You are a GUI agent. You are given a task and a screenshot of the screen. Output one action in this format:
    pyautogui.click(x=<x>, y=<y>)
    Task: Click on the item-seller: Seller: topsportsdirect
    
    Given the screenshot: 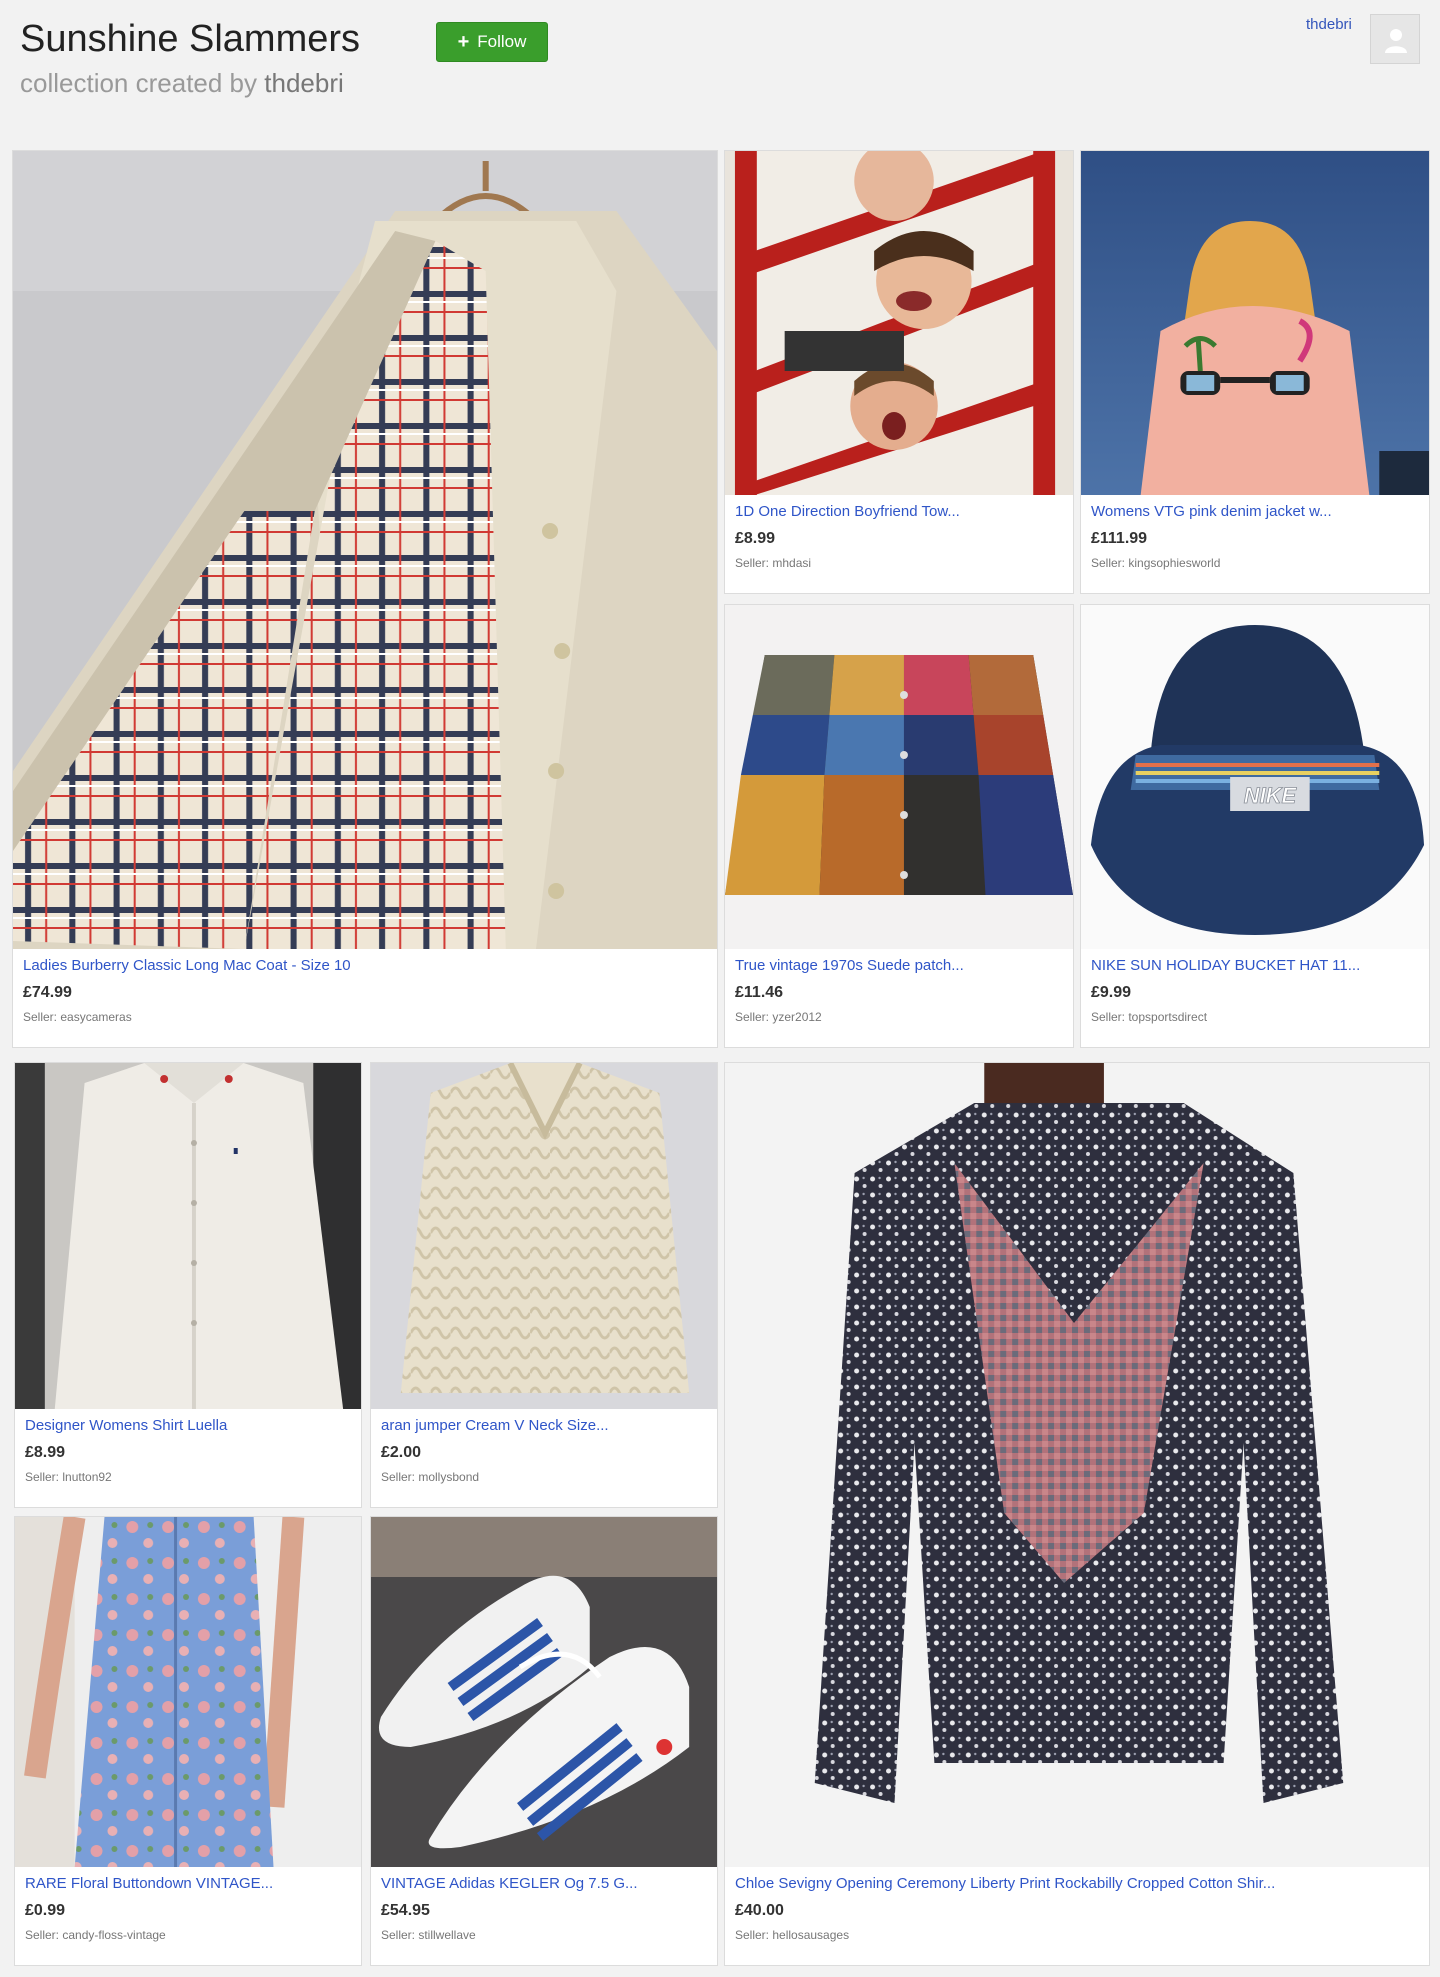 What is the action you would take?
    pyautogui.click(x=1149, y=1017)
    